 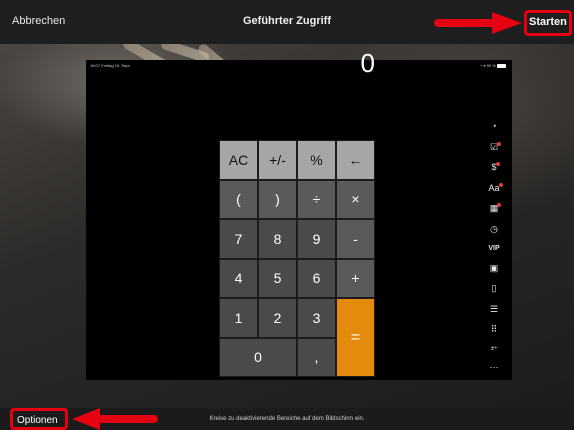 What do you see at coordinates (367, 63) in the screenshot?
I see `calculator-display: 0` at bounding box center [367, 63].